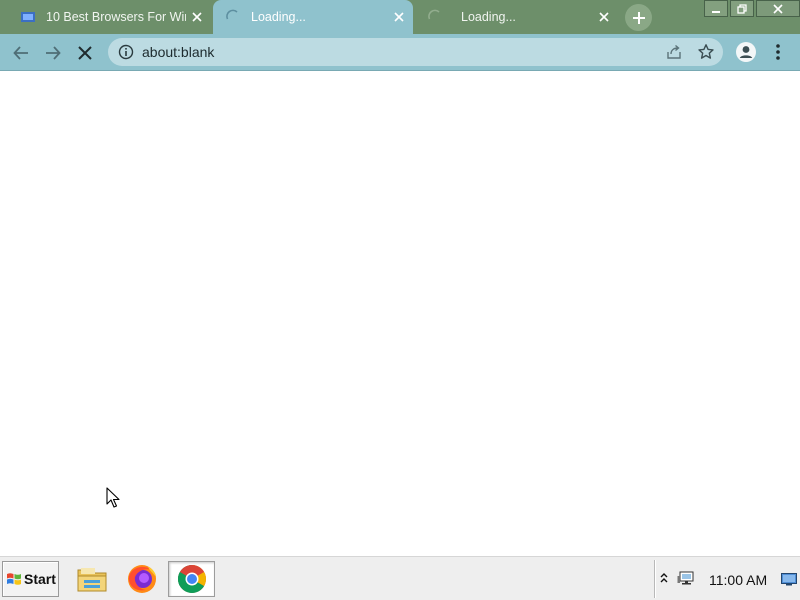  I want to click on address-text: about:blank, so click(178, 52).